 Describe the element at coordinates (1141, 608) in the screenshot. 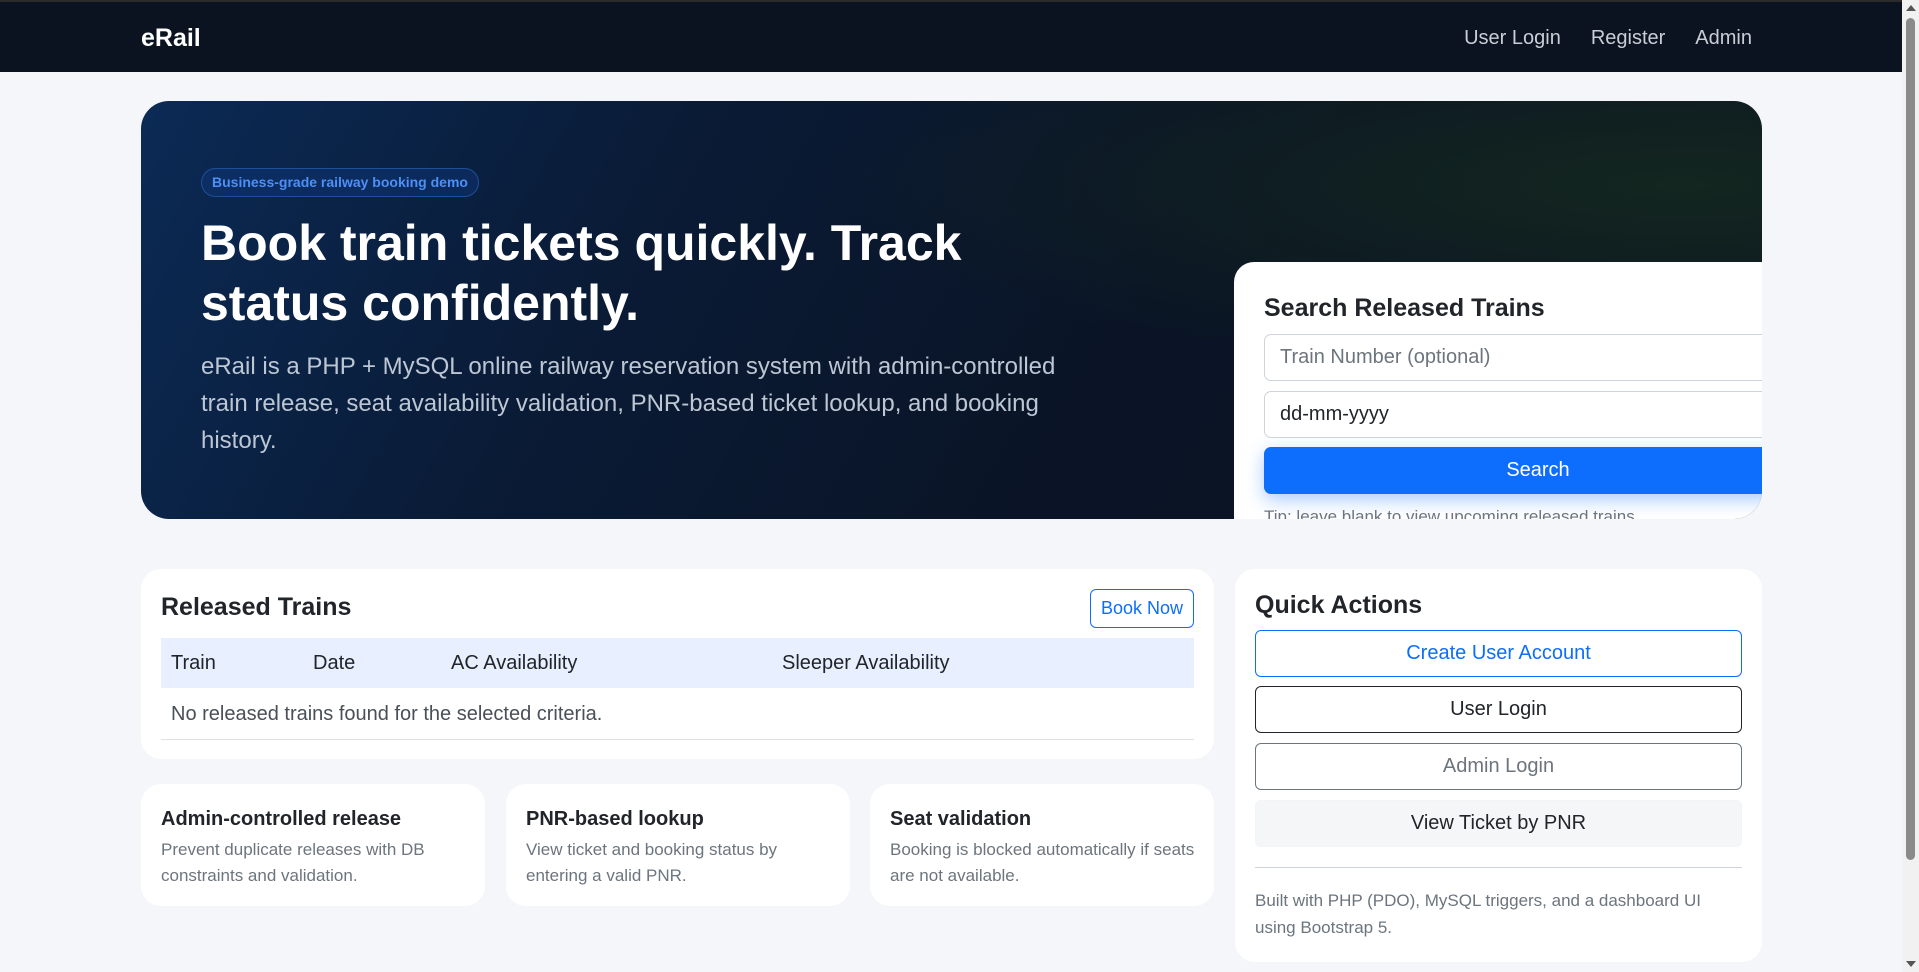

I see `book-now-button: Book Now` at that location.